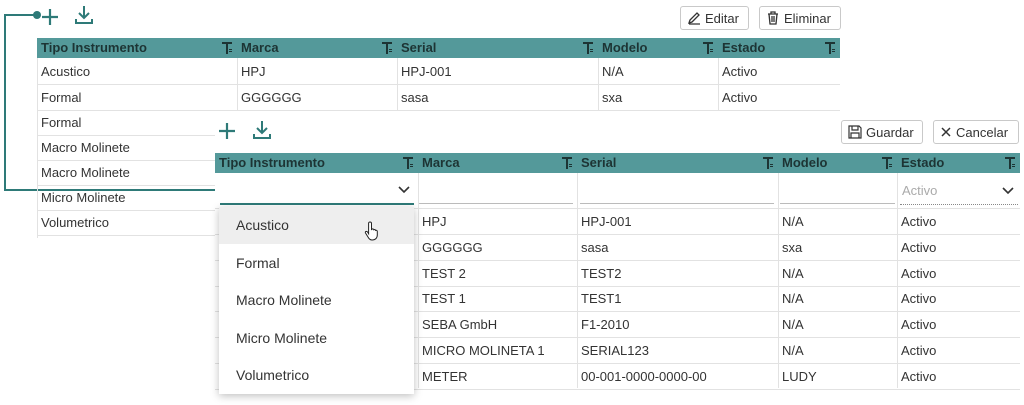  I want to click on table-cell: TEST2, so click(601, 273).